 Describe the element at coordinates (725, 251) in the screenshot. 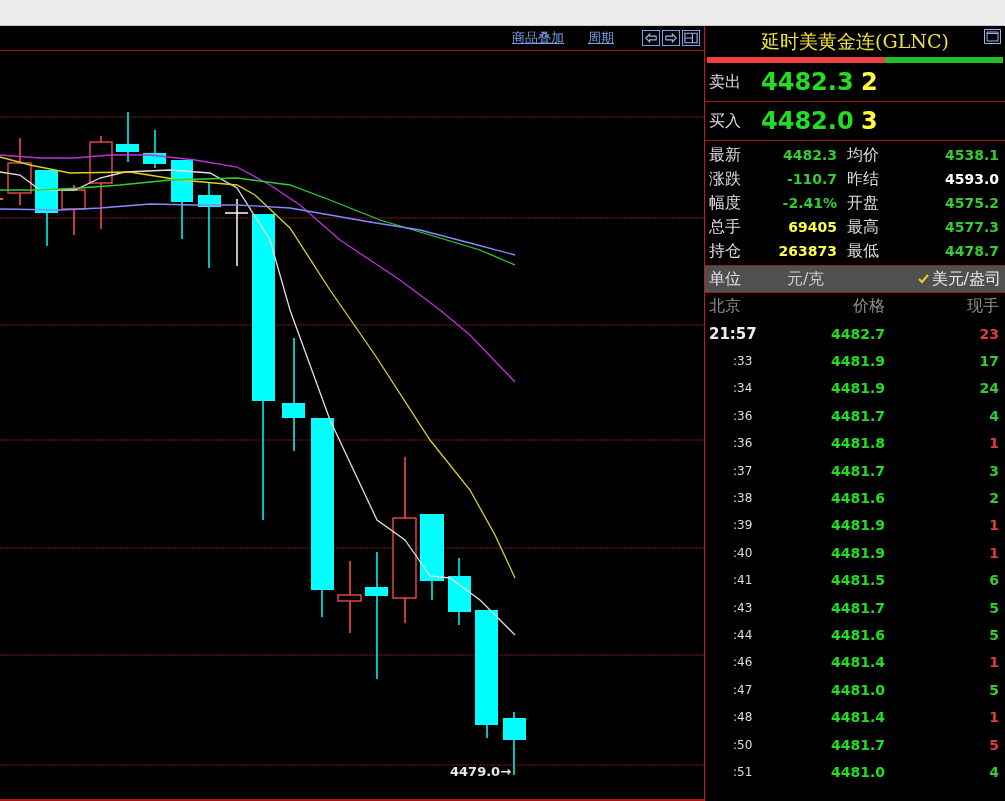

I see `stat-label: 持仓` at that location.